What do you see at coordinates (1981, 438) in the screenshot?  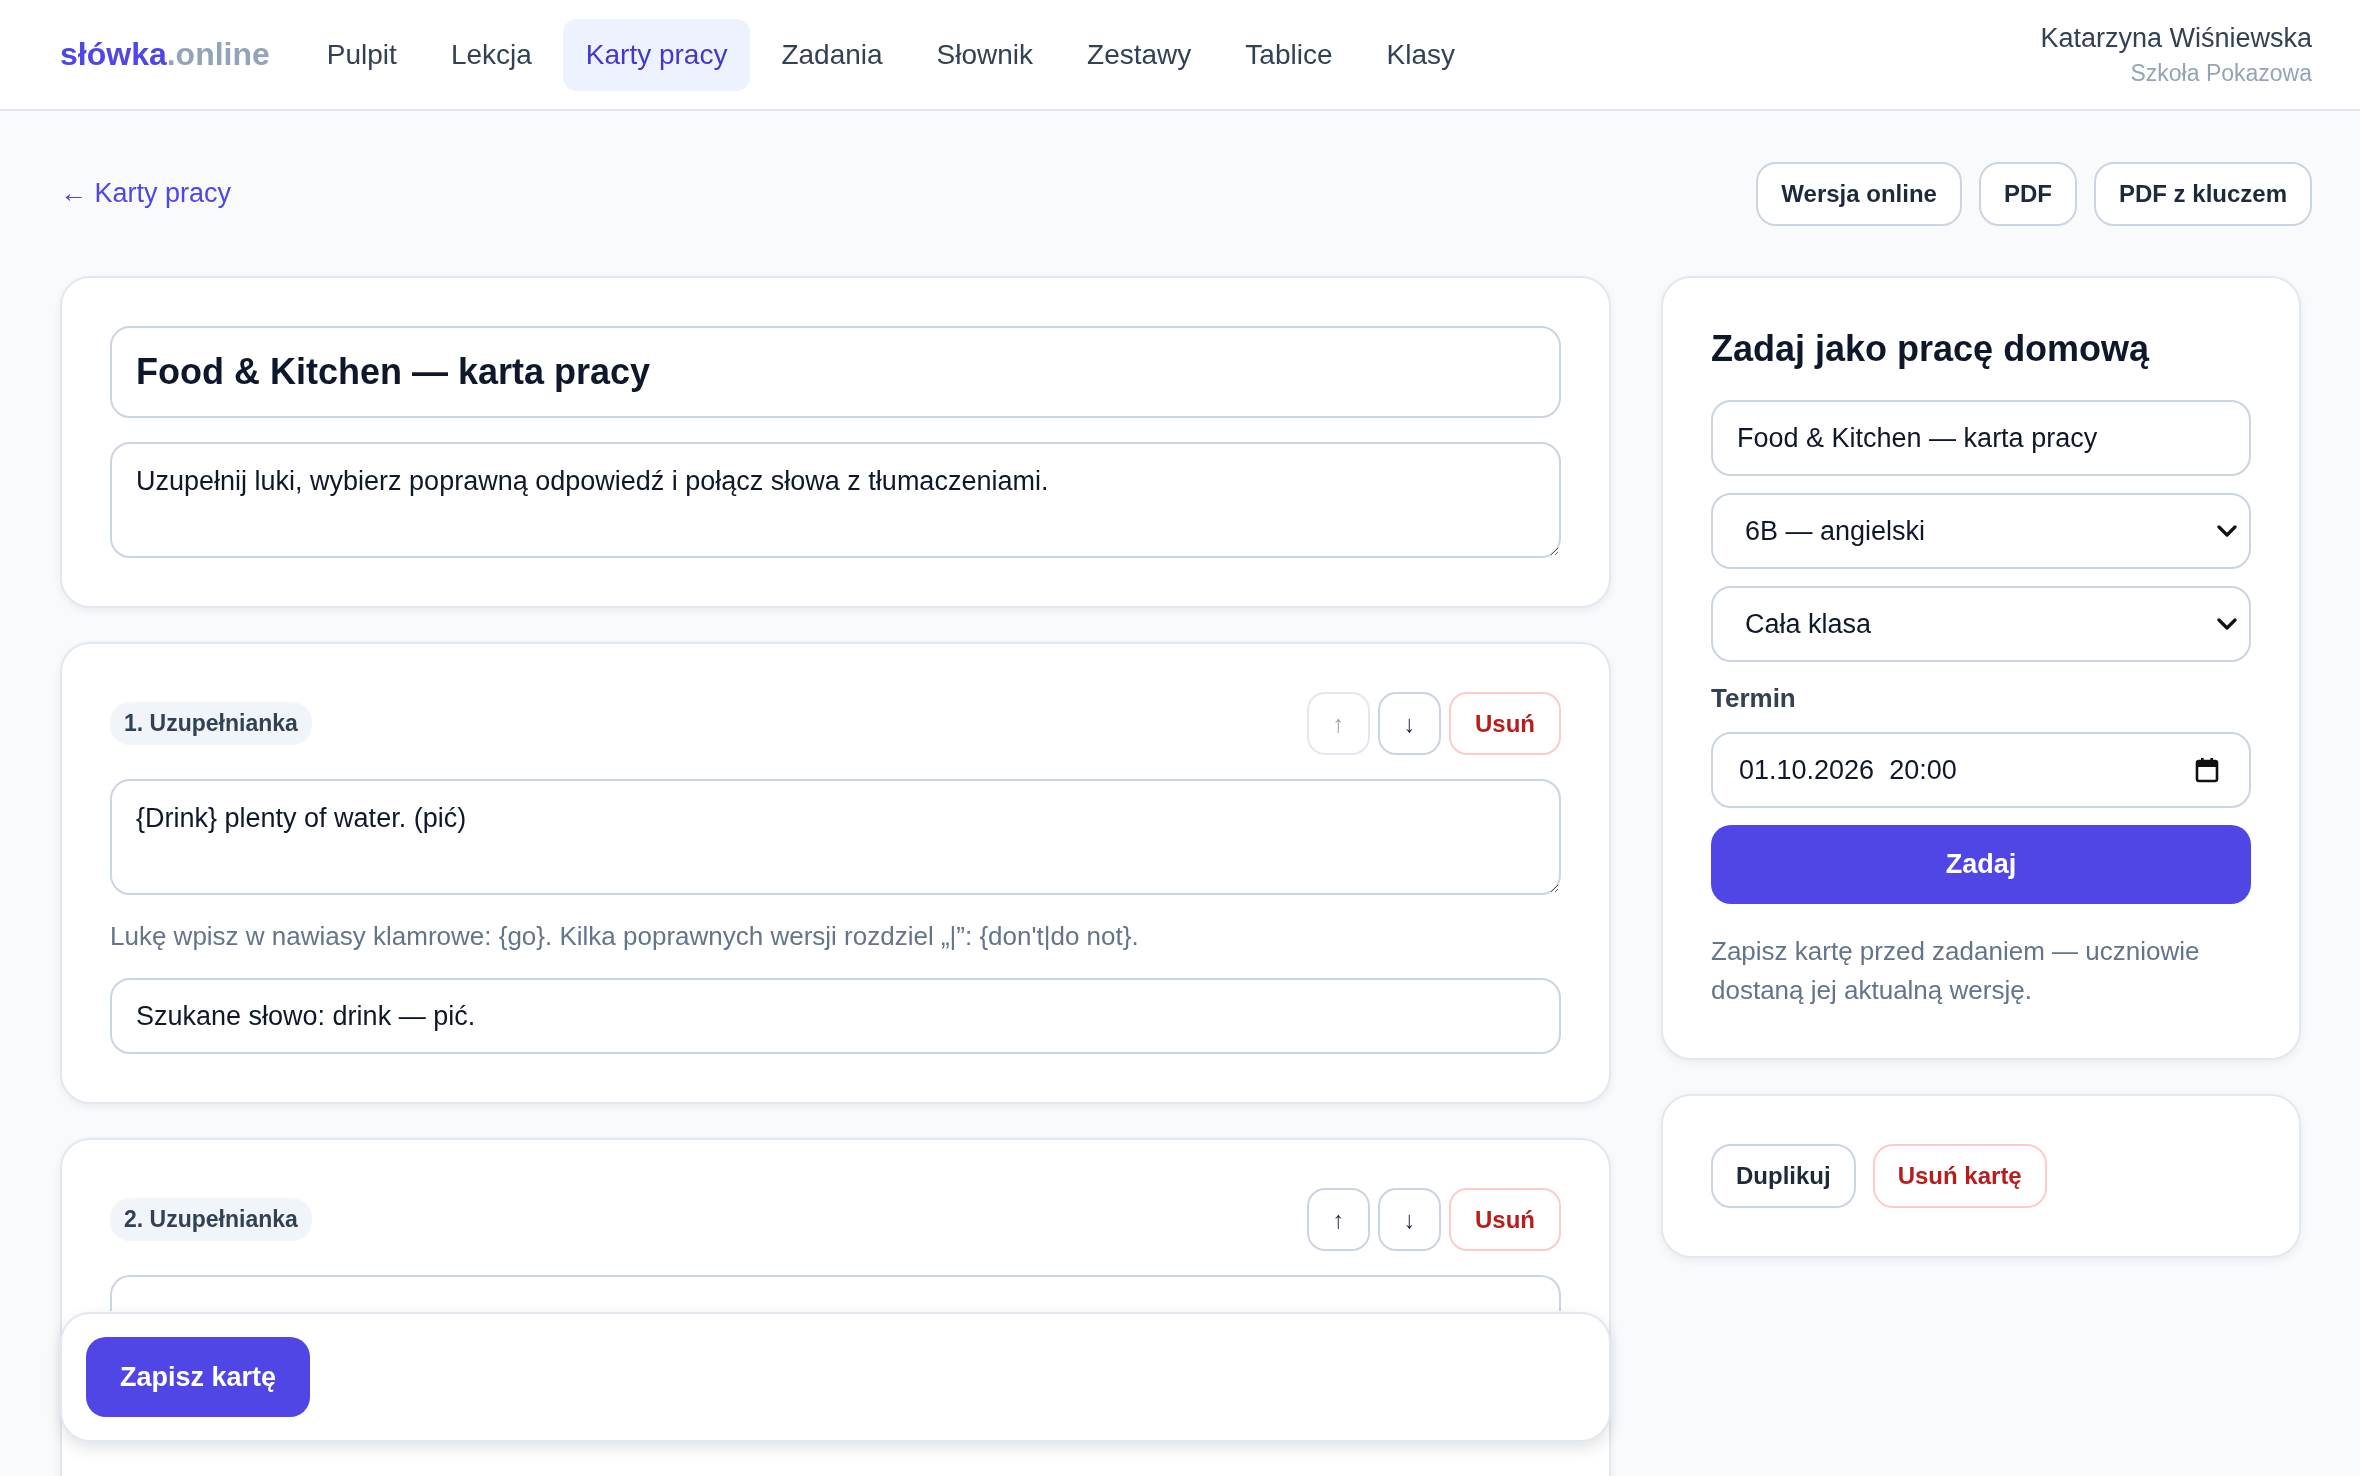 I see `assignment-name-field: Food & Kitchen — karta pracy` at bounding box center [1981, 438].